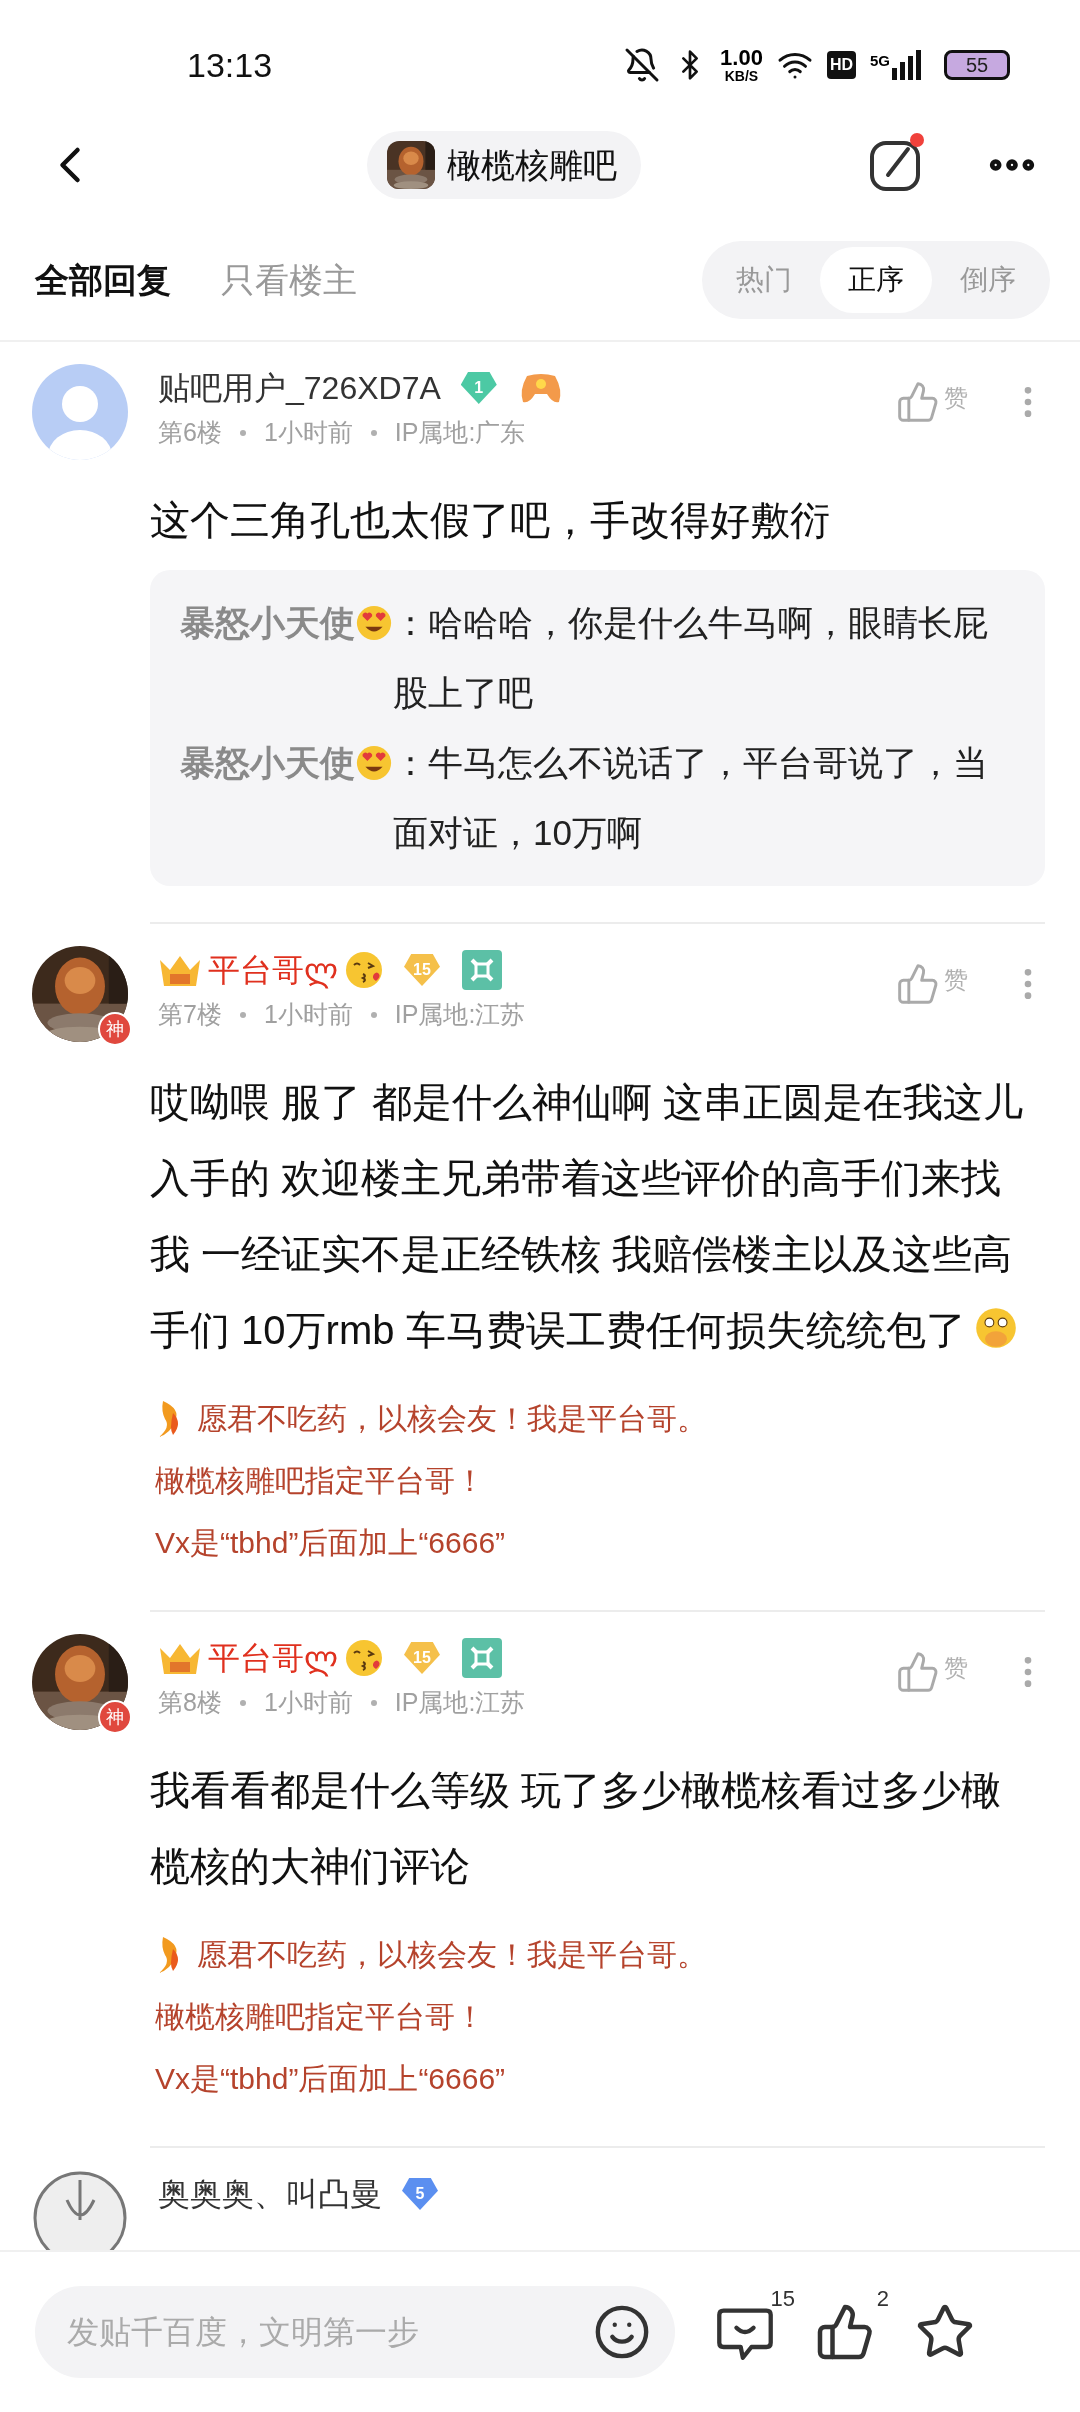  Describe the element at coordinates (988, 280) in the screenshot. I see `sort-tab: 倒序` at that location.